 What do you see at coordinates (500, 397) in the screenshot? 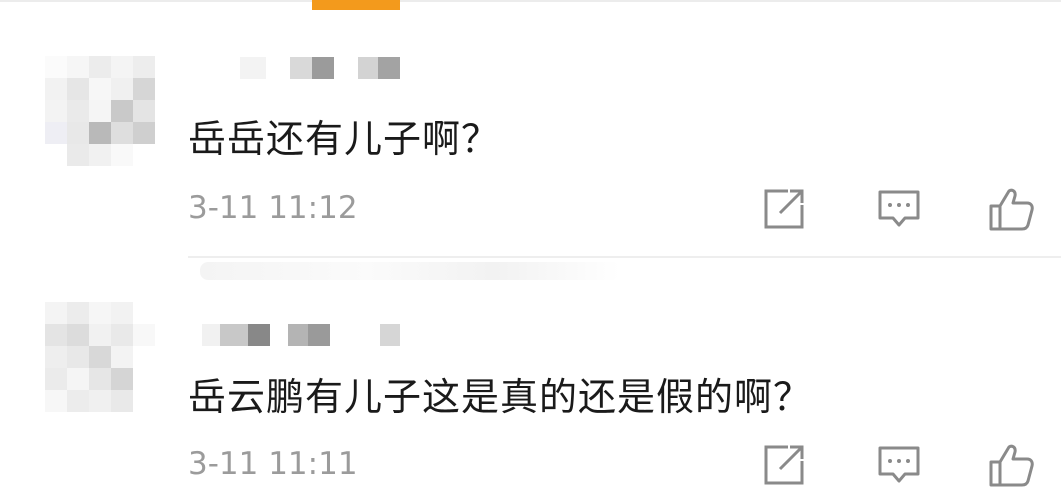
I see `comment-text: 岳云鹏有儿子这是真的还是假的啊？` at bounding box center [500, 397].